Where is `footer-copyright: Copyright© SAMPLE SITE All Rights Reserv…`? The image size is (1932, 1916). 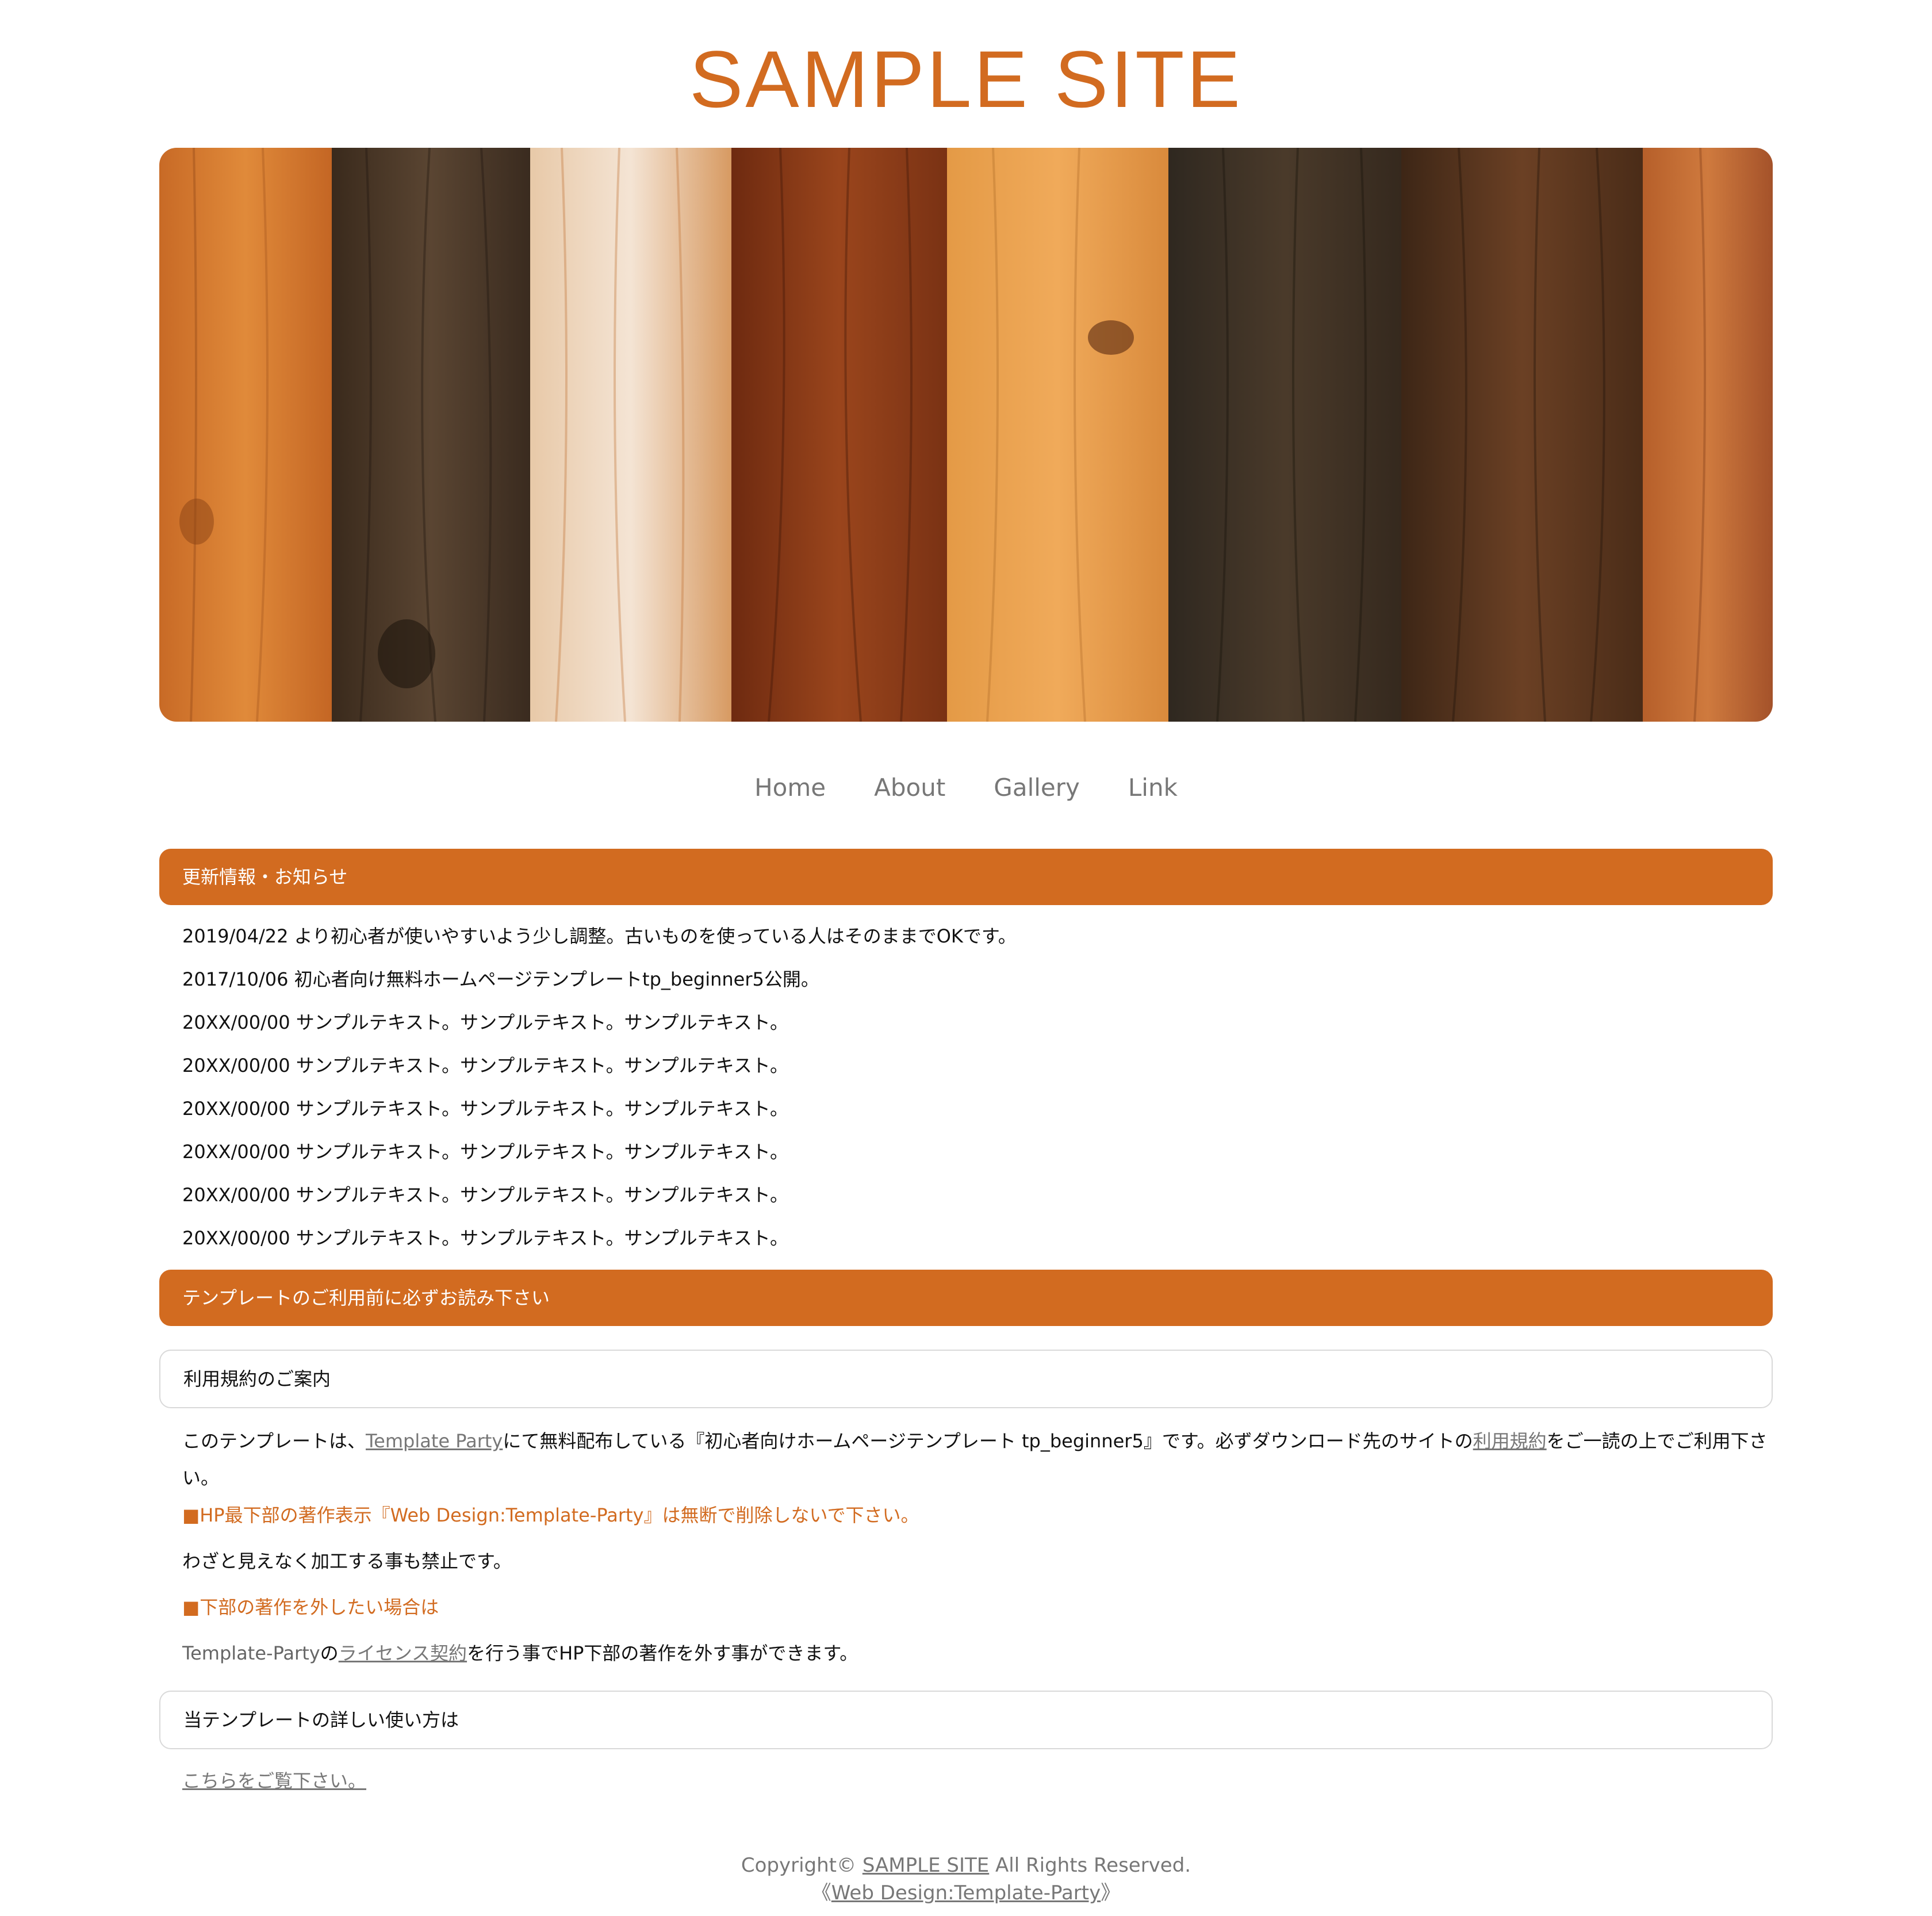
footer-copyright: Copyright© SAMPLE SITE All Rights Reserv… is located at coordinates (966, 1866).